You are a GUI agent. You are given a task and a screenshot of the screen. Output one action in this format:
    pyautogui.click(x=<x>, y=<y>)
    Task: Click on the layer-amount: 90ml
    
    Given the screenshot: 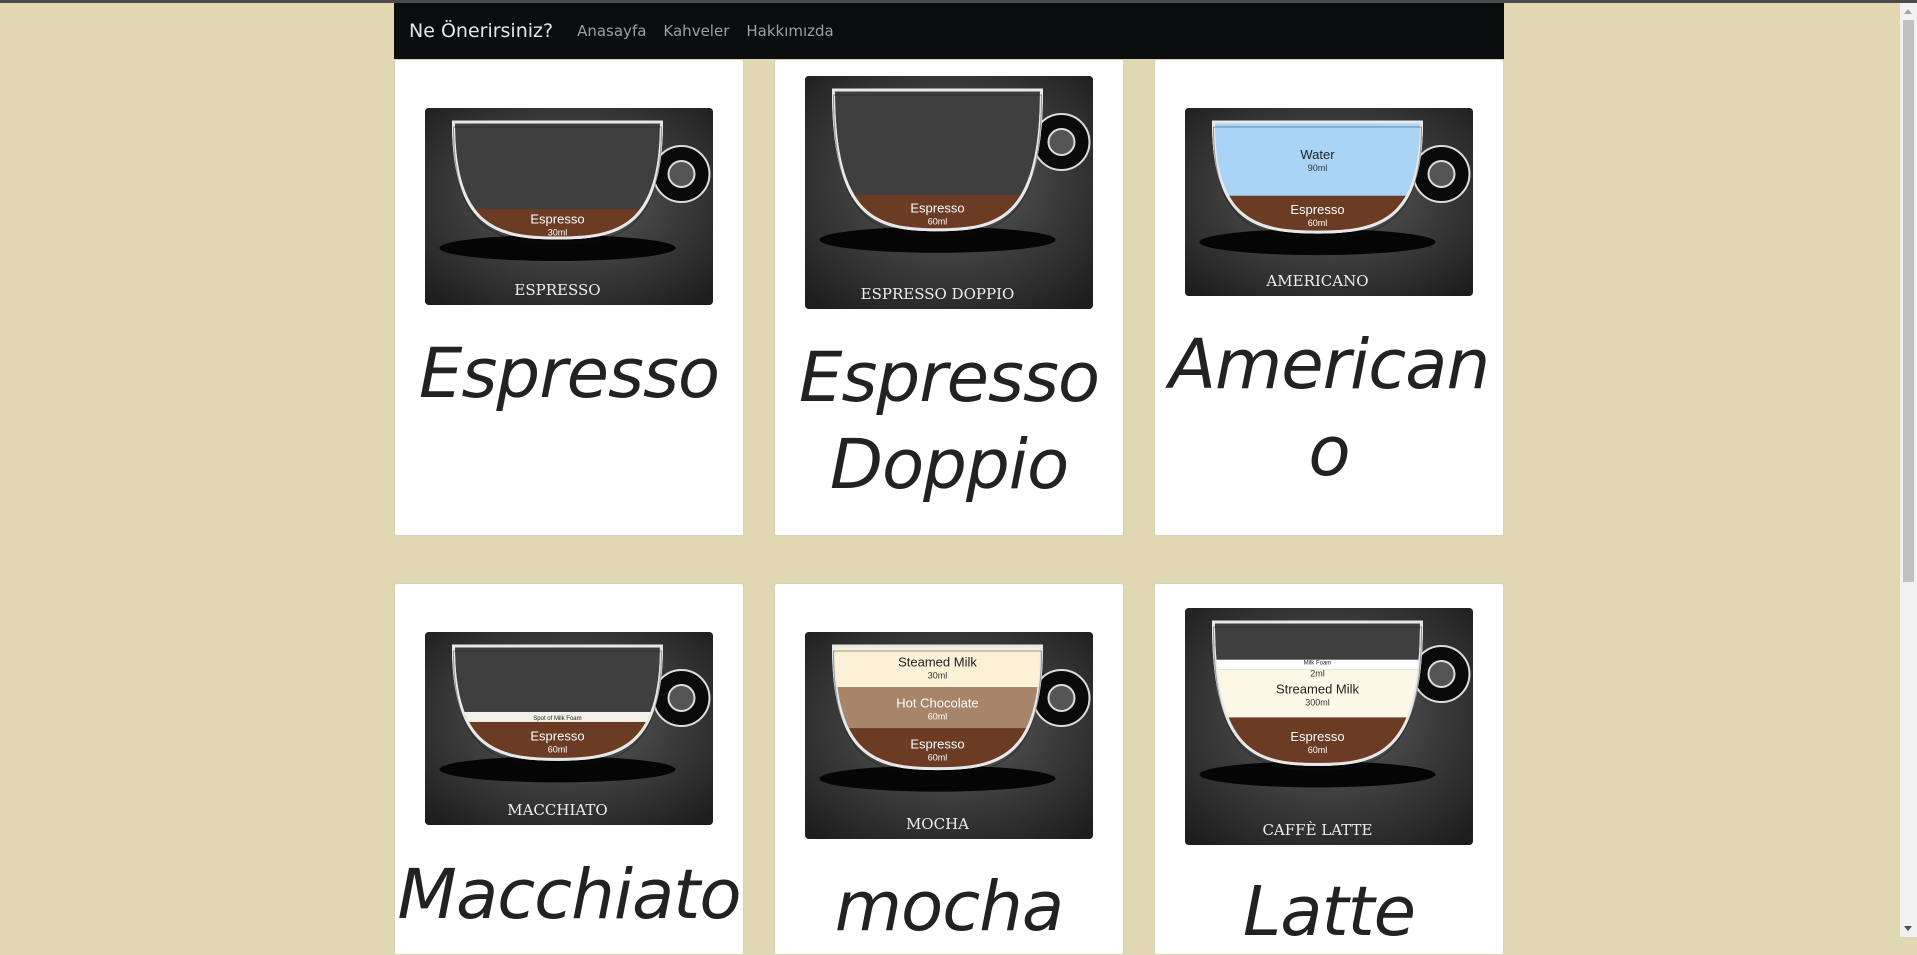 What is the action you would take?
    pyautogui.click(x=1318, y=168)
    